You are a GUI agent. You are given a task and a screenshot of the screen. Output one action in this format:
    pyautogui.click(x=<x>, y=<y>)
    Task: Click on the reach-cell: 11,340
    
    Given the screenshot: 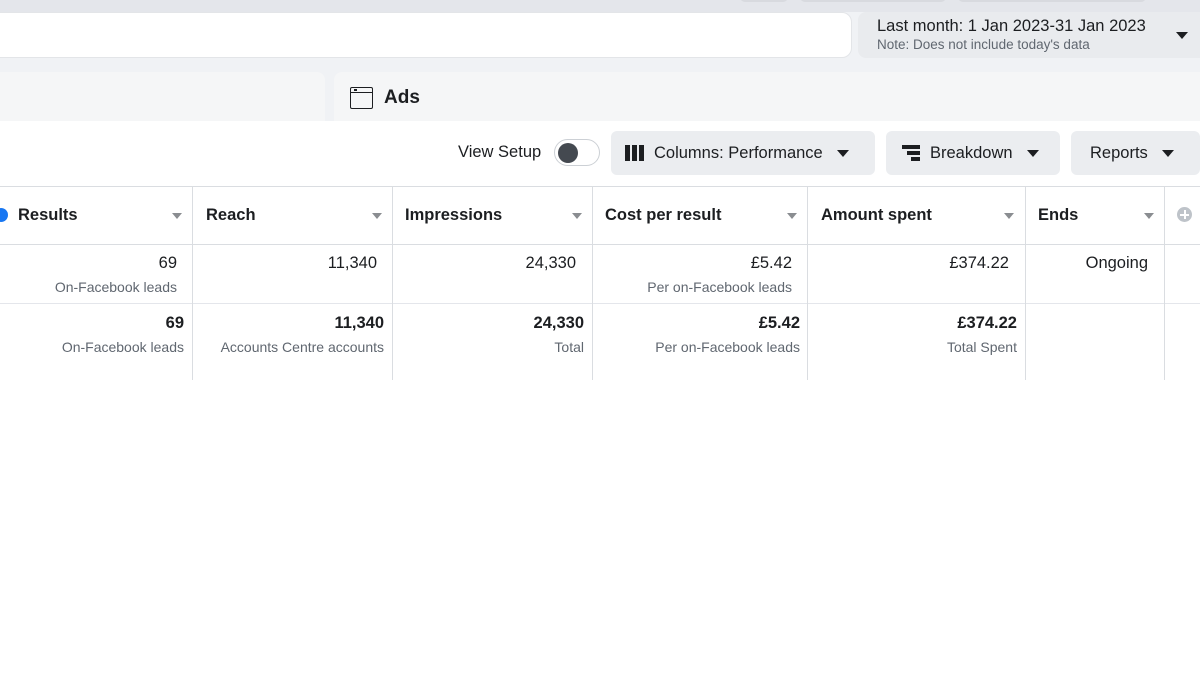 What is the action you would take?
    pyautogui.click(x=352, y=263)
    